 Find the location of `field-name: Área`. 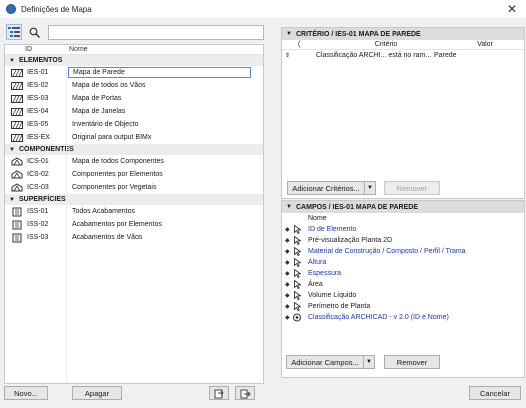

field-name: Área is located at coordinates (315, 284).